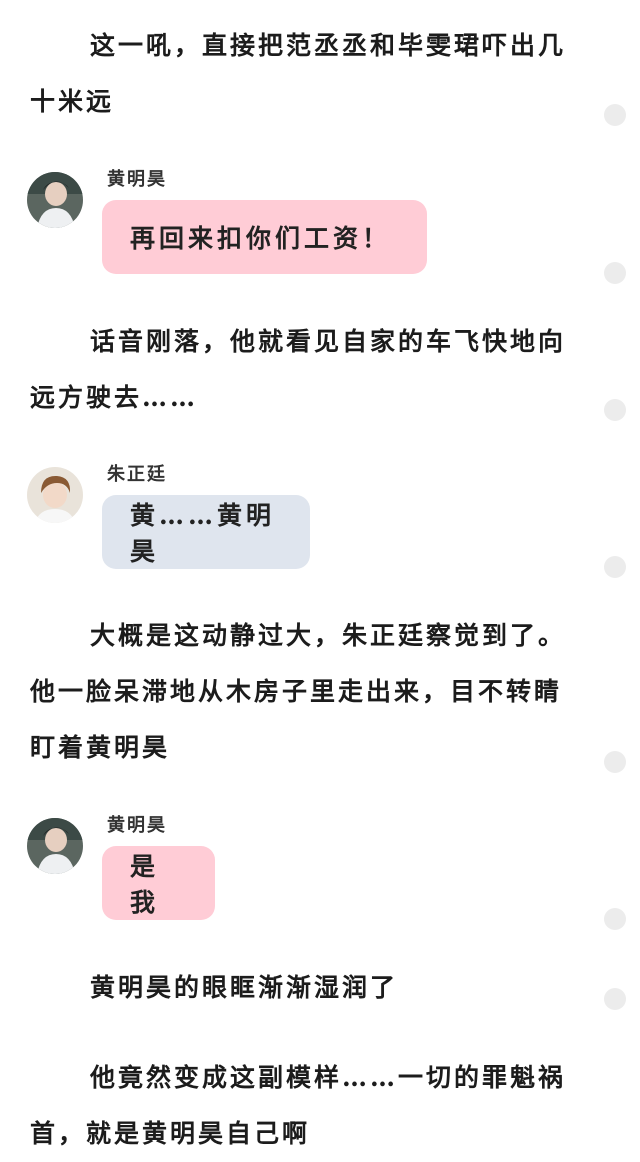  I want to click on avatar-zhu-icon, so click(55, 495).